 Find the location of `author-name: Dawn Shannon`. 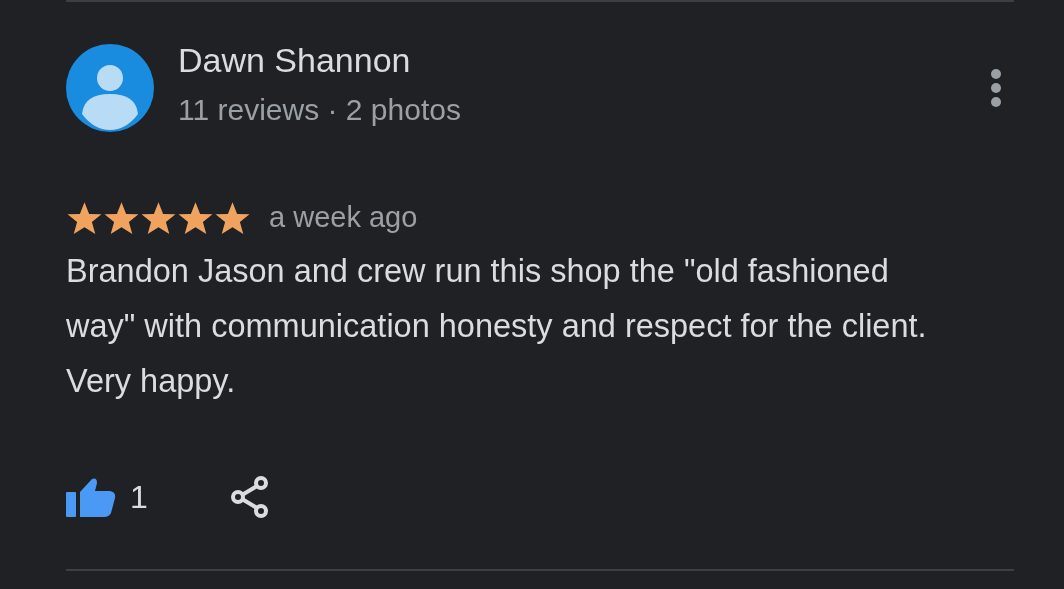

author-name: Dawn Shannon is located at coordinates (584, 61).